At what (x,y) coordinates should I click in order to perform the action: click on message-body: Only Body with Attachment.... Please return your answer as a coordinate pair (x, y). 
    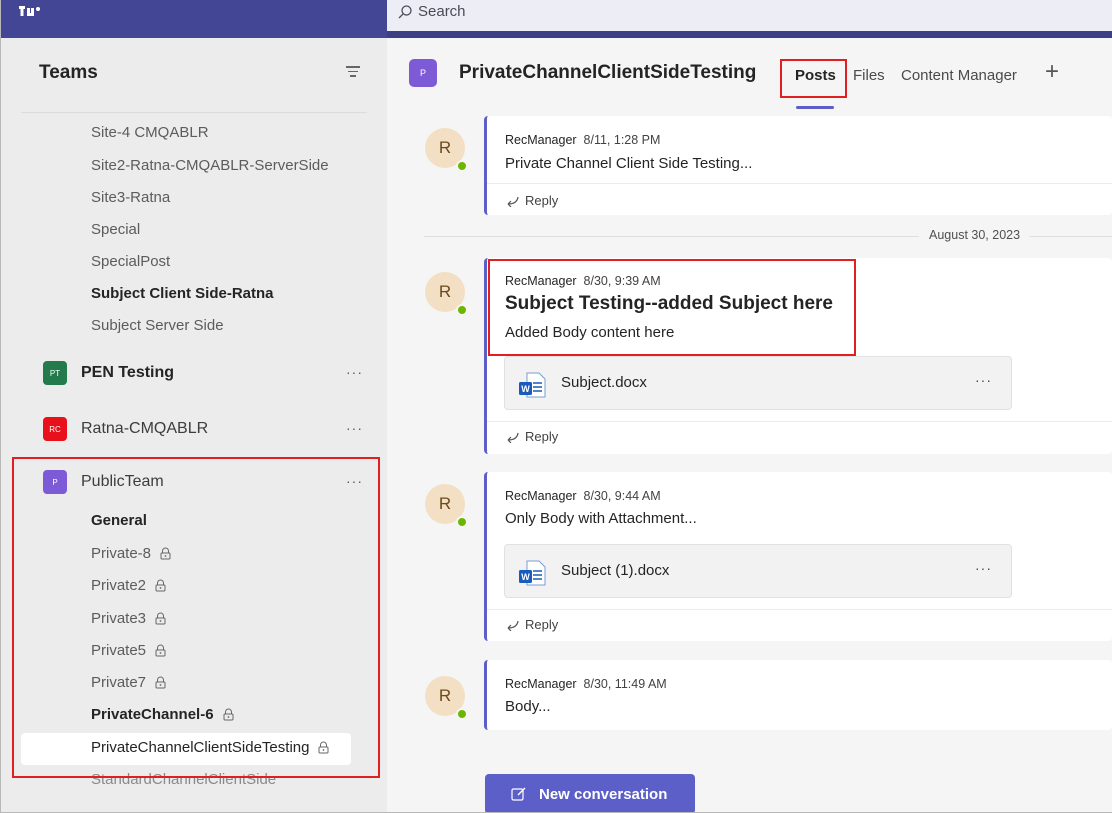
    Looking at the image, I should click on (601, 518).